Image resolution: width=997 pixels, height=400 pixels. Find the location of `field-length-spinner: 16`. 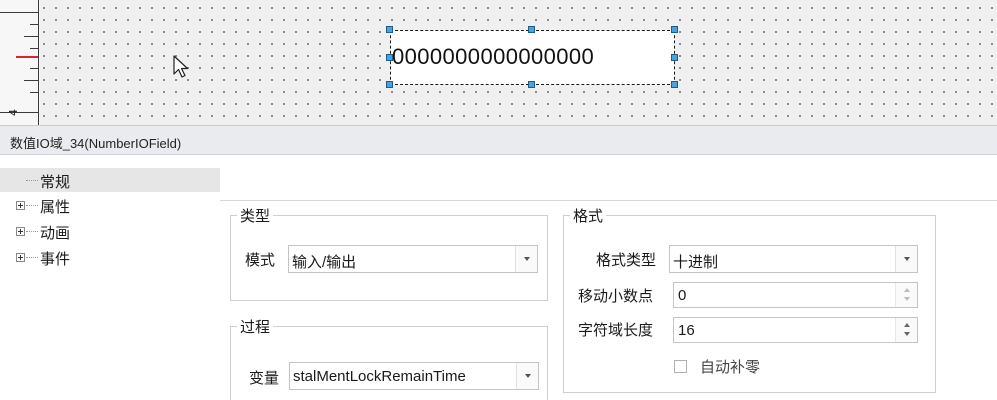

field-length-spinner: 16 is located at coordinates (795, 330).